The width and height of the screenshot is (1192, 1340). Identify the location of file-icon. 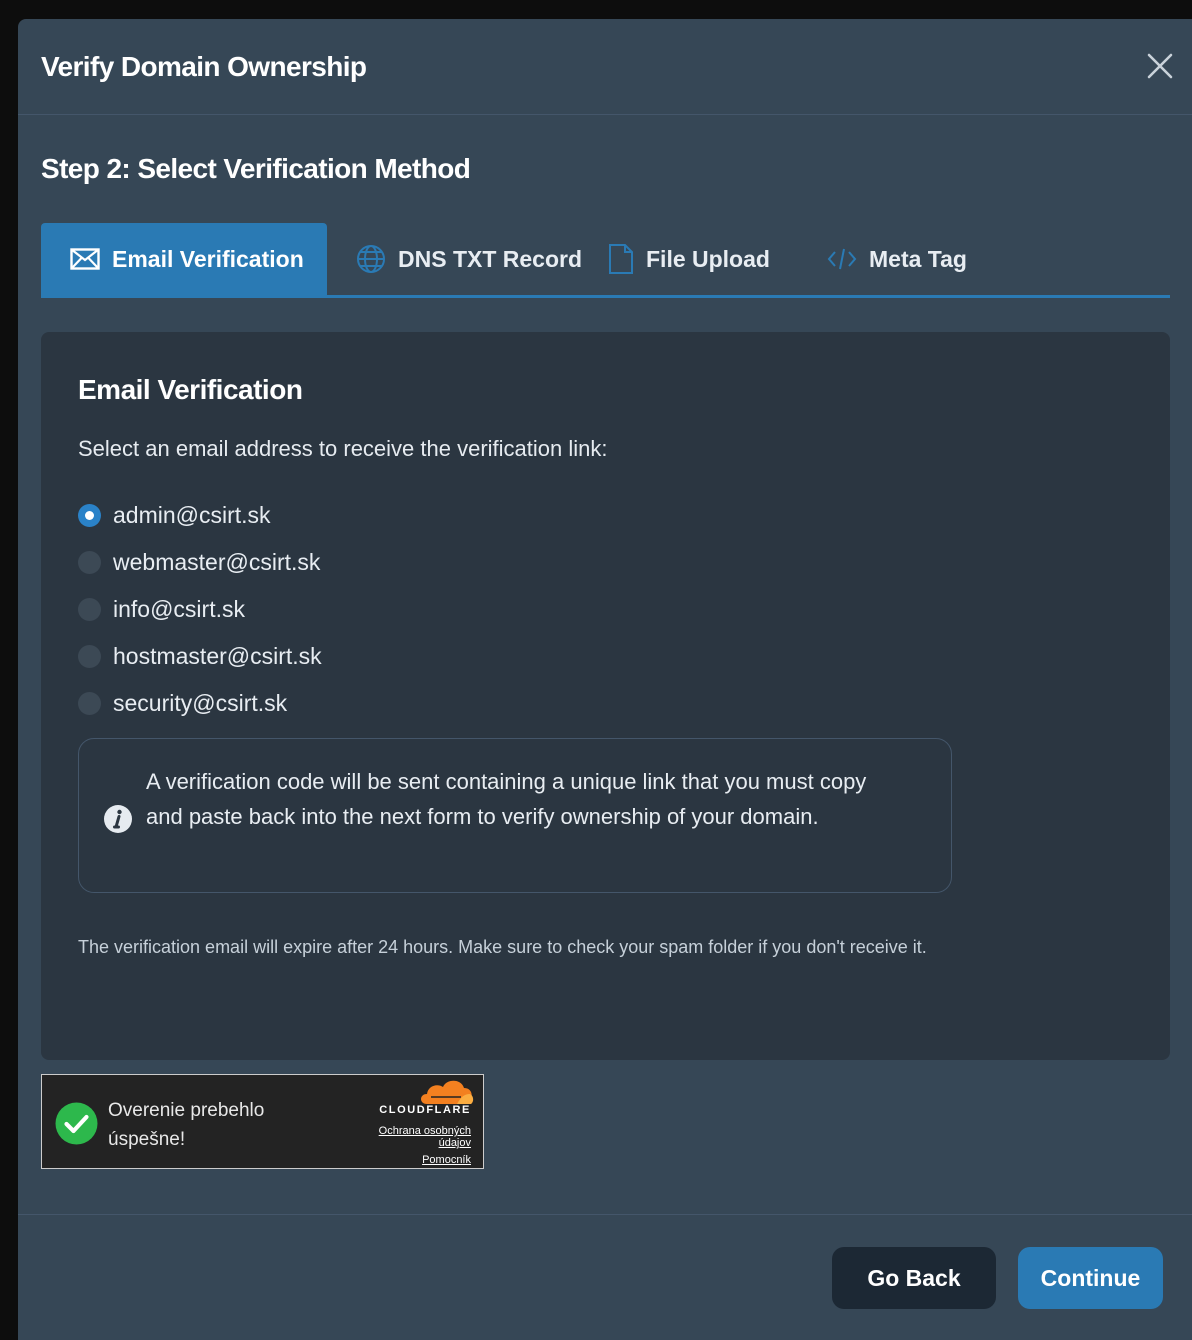
(621, 259).